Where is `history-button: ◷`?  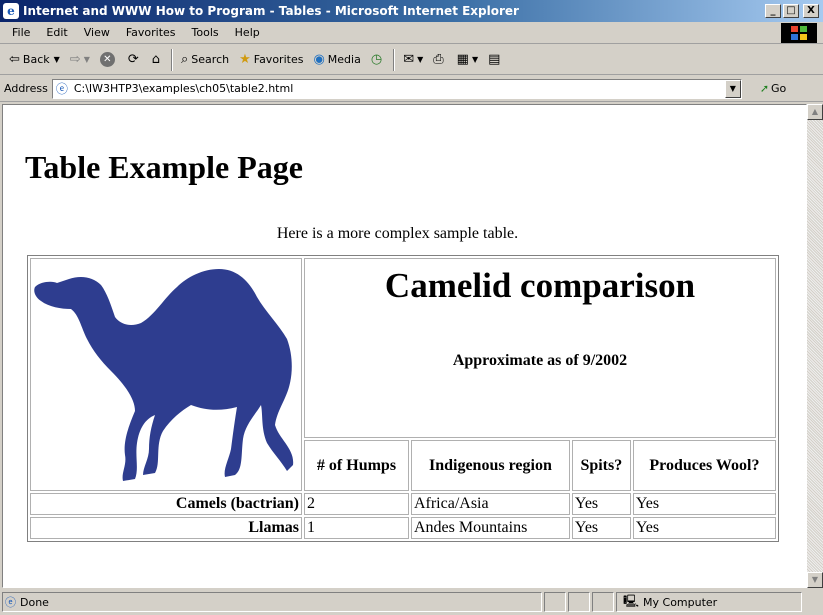
history-button: ◷ is located at coordinates (378, 60).